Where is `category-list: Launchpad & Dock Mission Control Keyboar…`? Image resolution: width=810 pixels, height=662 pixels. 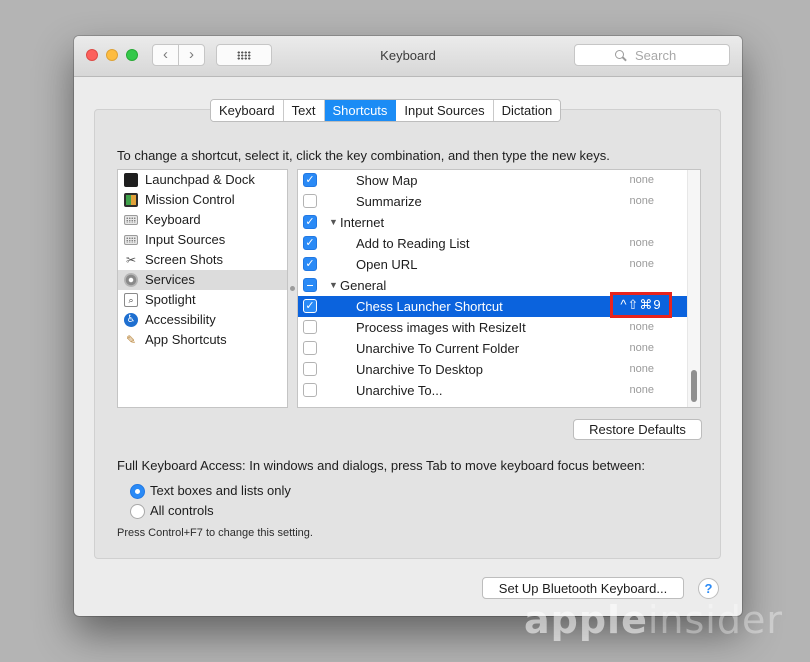
category-list: Launchpad & Dock Mission Control Keyboar… is located at coordinates (202, 288).